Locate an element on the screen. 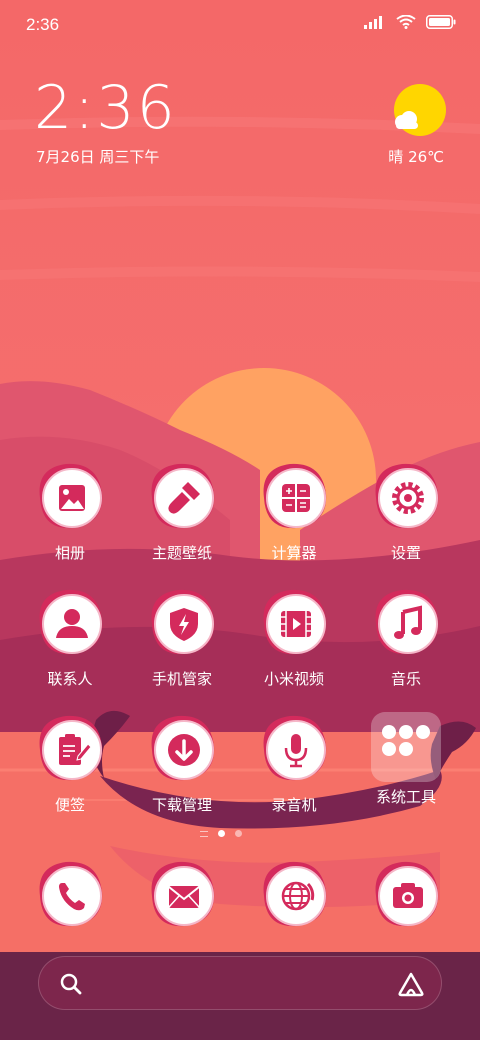  app-downloads: 下载管理 is located at coordinates (182, 762).